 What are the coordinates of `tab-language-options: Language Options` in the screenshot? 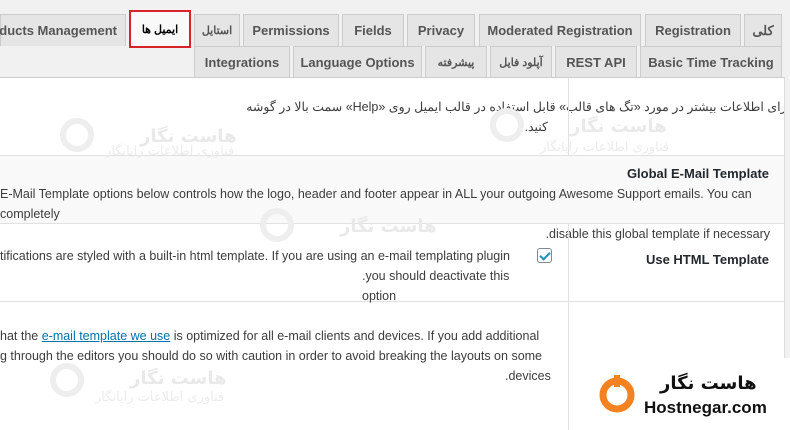 It's located at (357, 62).